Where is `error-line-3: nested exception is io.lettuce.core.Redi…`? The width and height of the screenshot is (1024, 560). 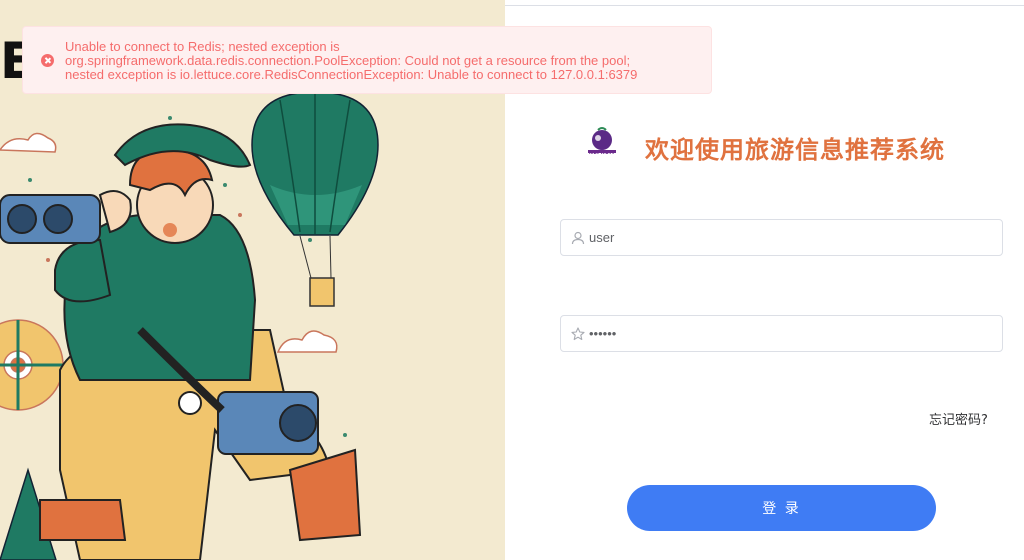
error-line-3: nested exception is io.lettuce.core.Redi… is located at coordinates (351, 74).